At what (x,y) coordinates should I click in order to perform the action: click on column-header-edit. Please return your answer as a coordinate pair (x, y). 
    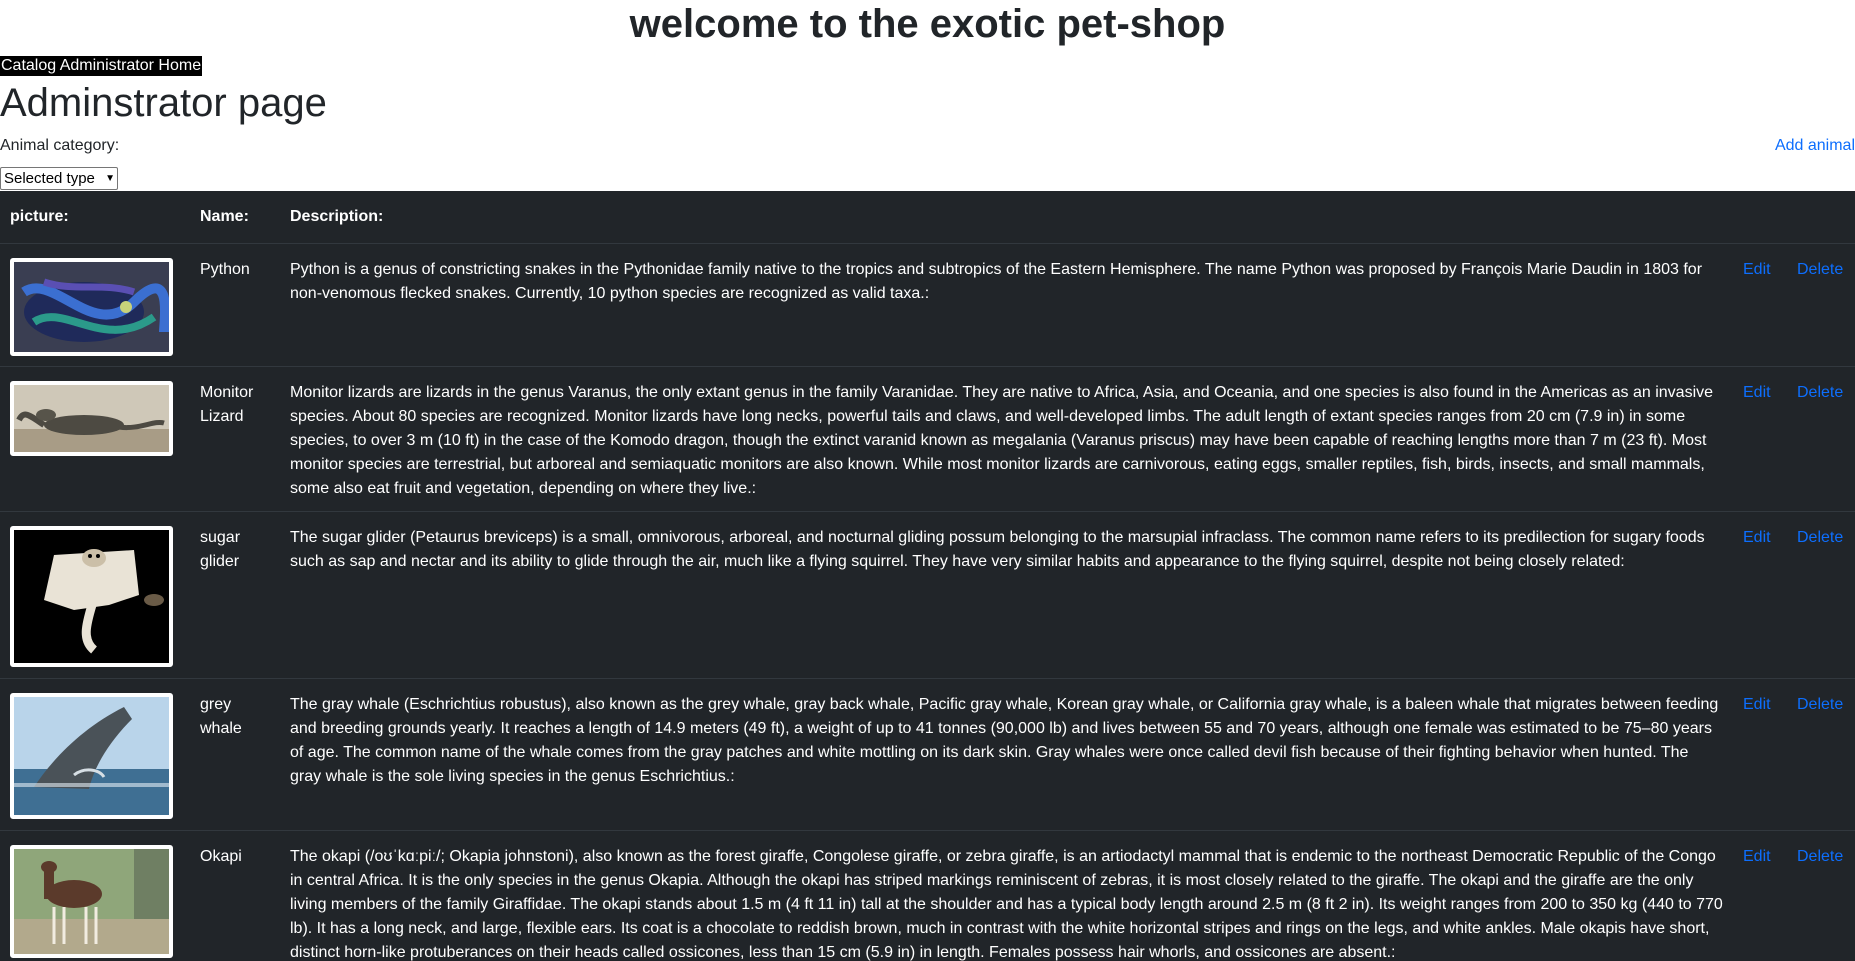
    Looking at the image, I should click on (1765, 217).